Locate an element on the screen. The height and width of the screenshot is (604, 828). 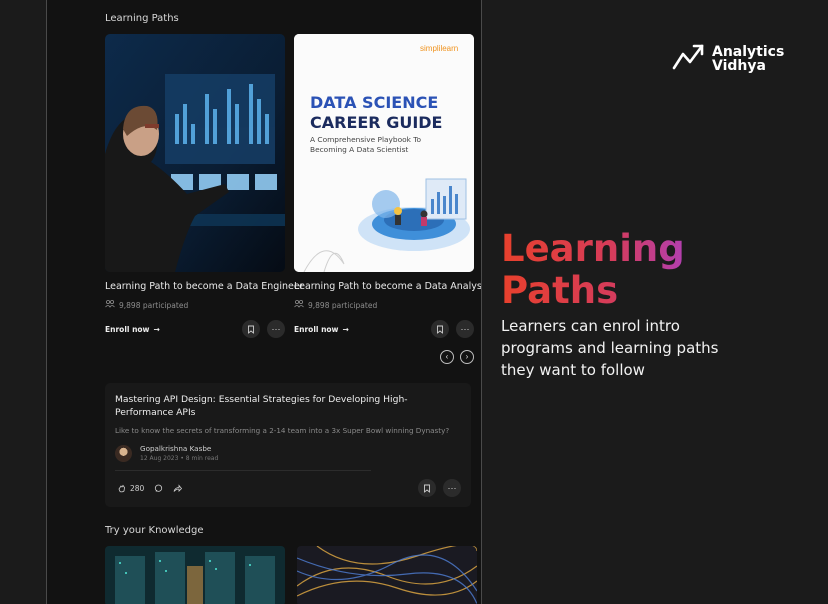
book-subtitle-line2: Becoming A Data Scientist is located at coordinates (359, 149).